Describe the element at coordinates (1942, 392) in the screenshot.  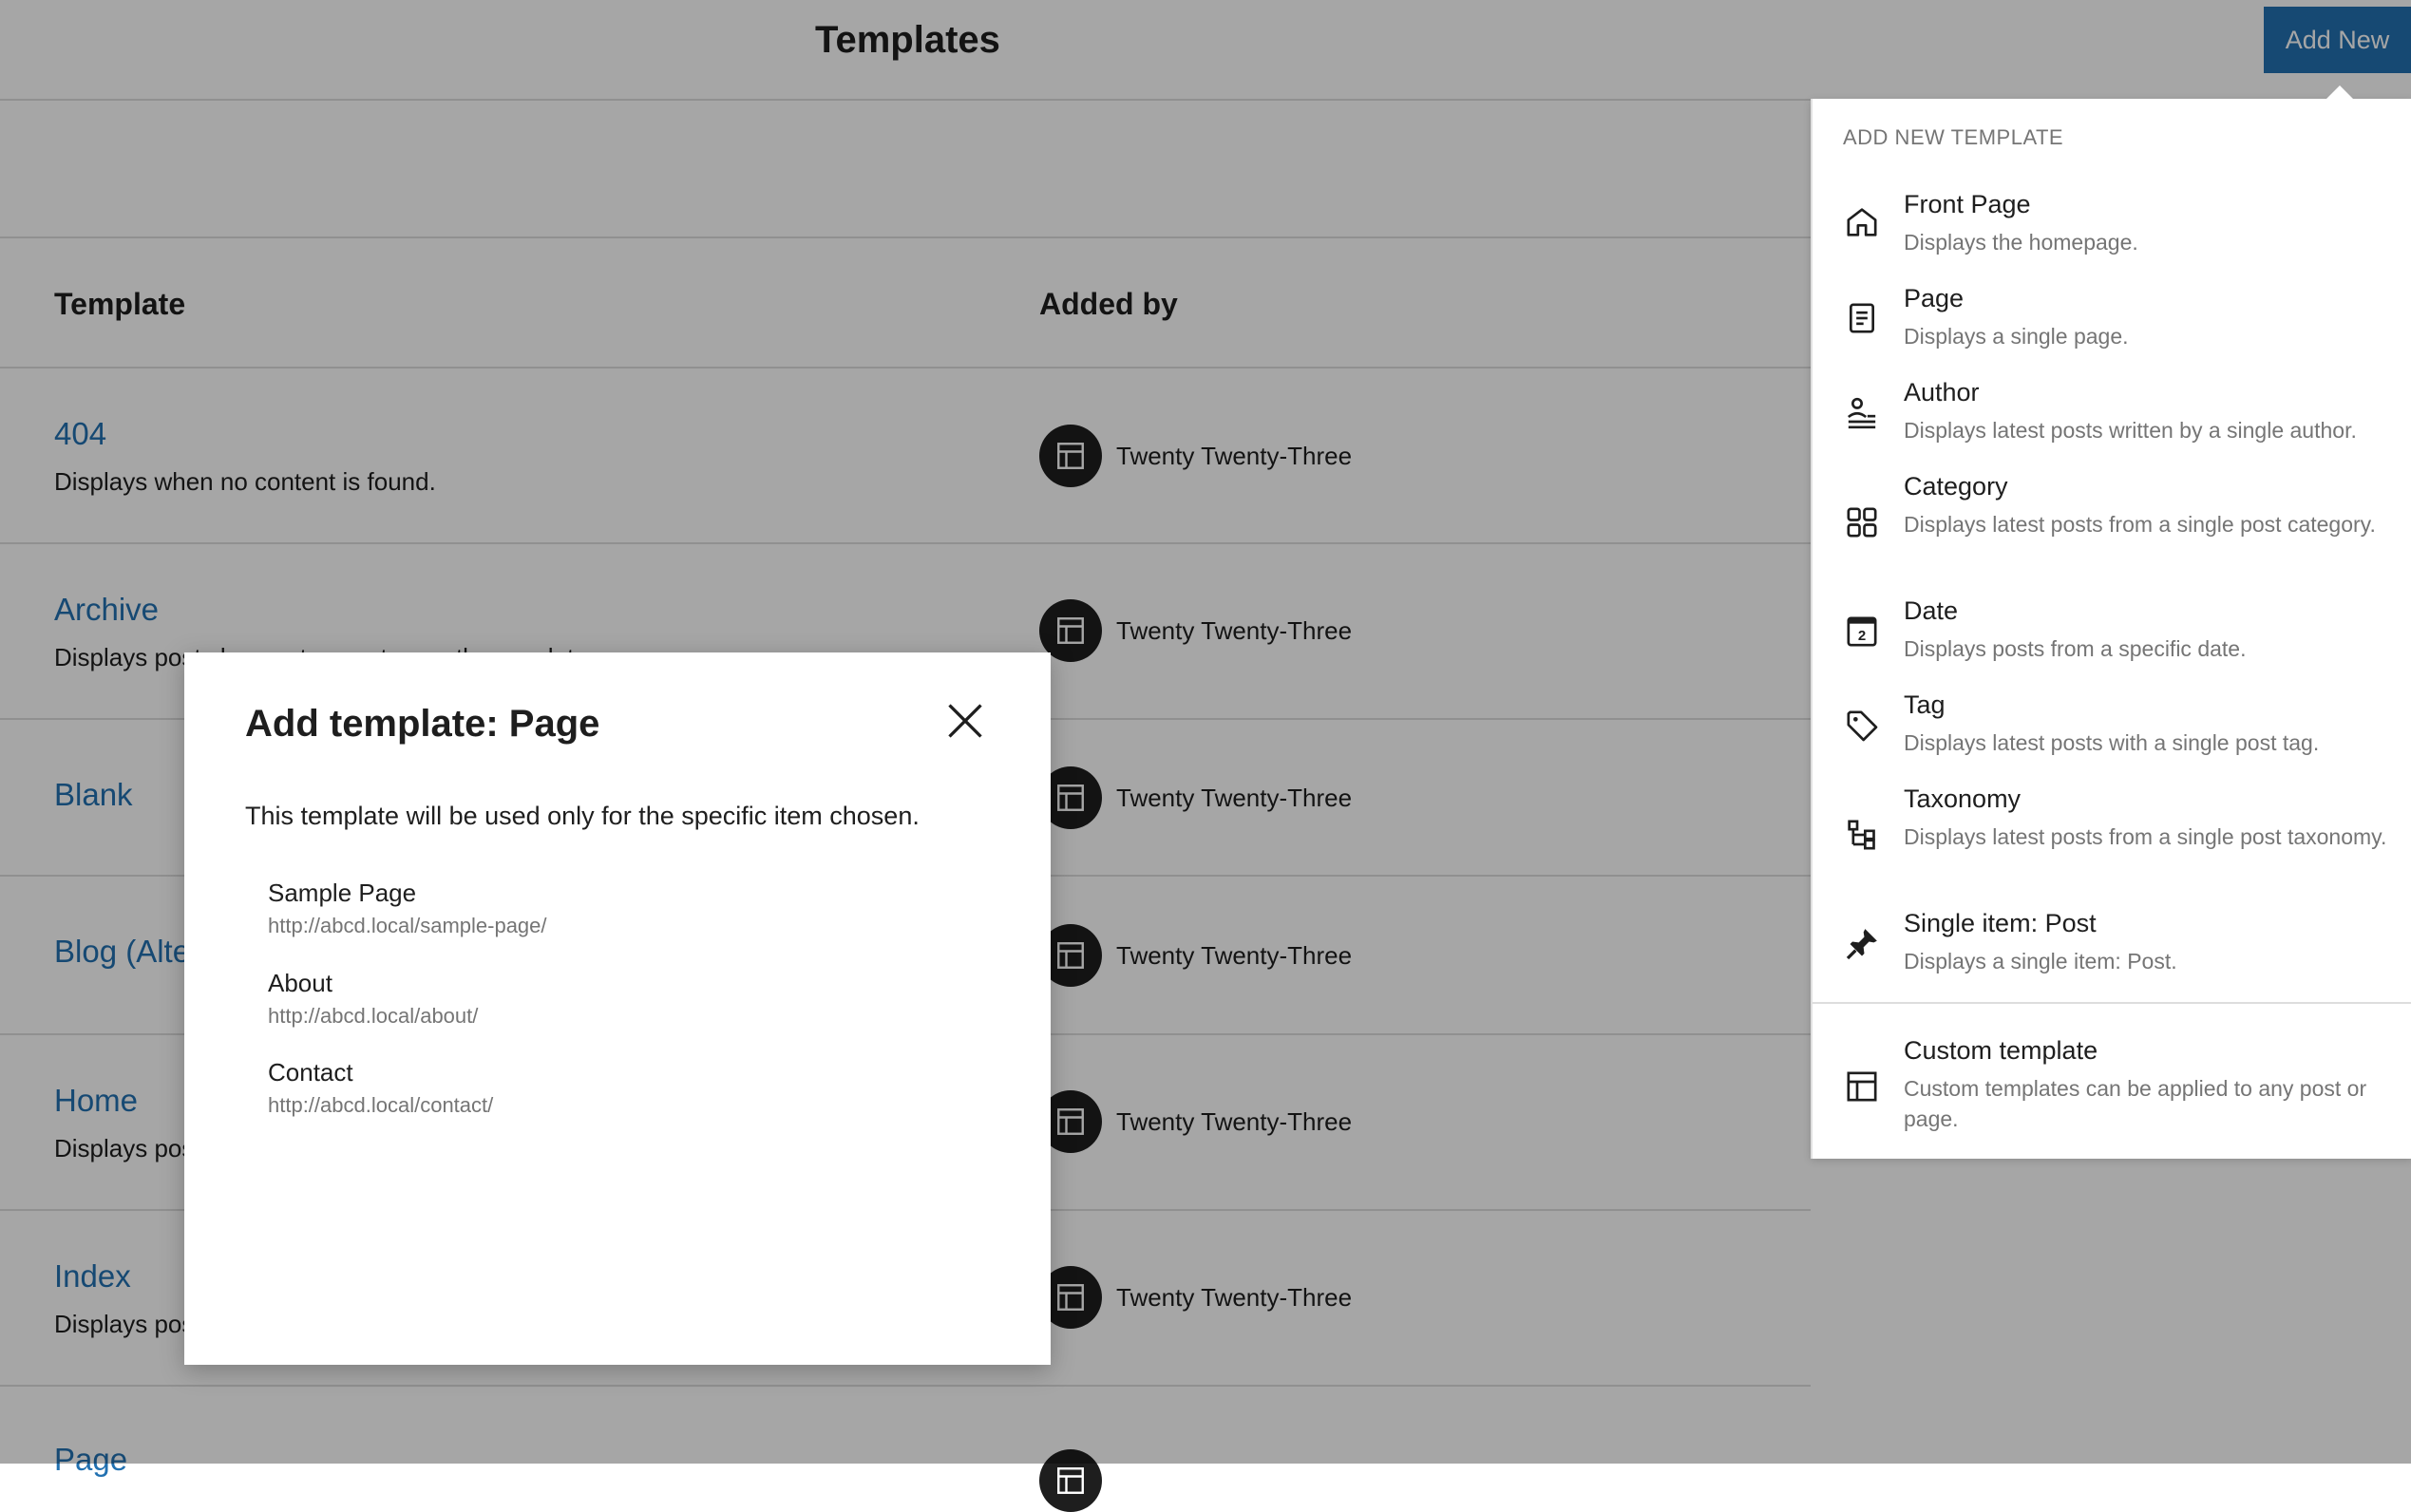
I see `menu-item-label: Author` at that location.